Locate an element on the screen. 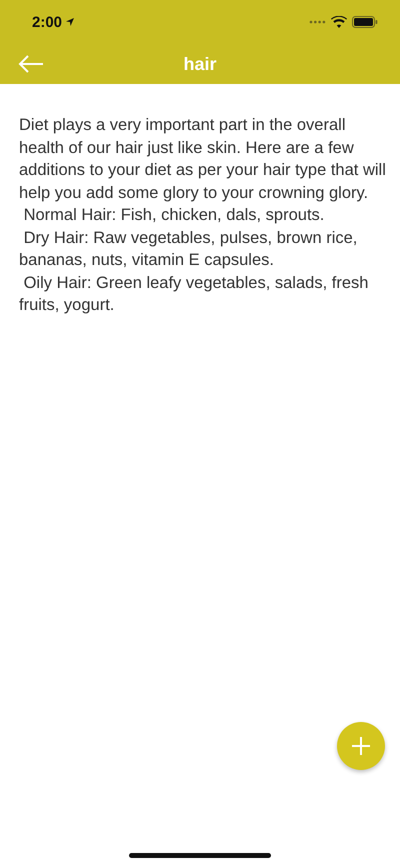 This screenshot has height=866, width=400. diet-text: Oily Hair: Green leafy vegetables, salads, fresh fruits, yogurt. is located at coordinates (194, 294).